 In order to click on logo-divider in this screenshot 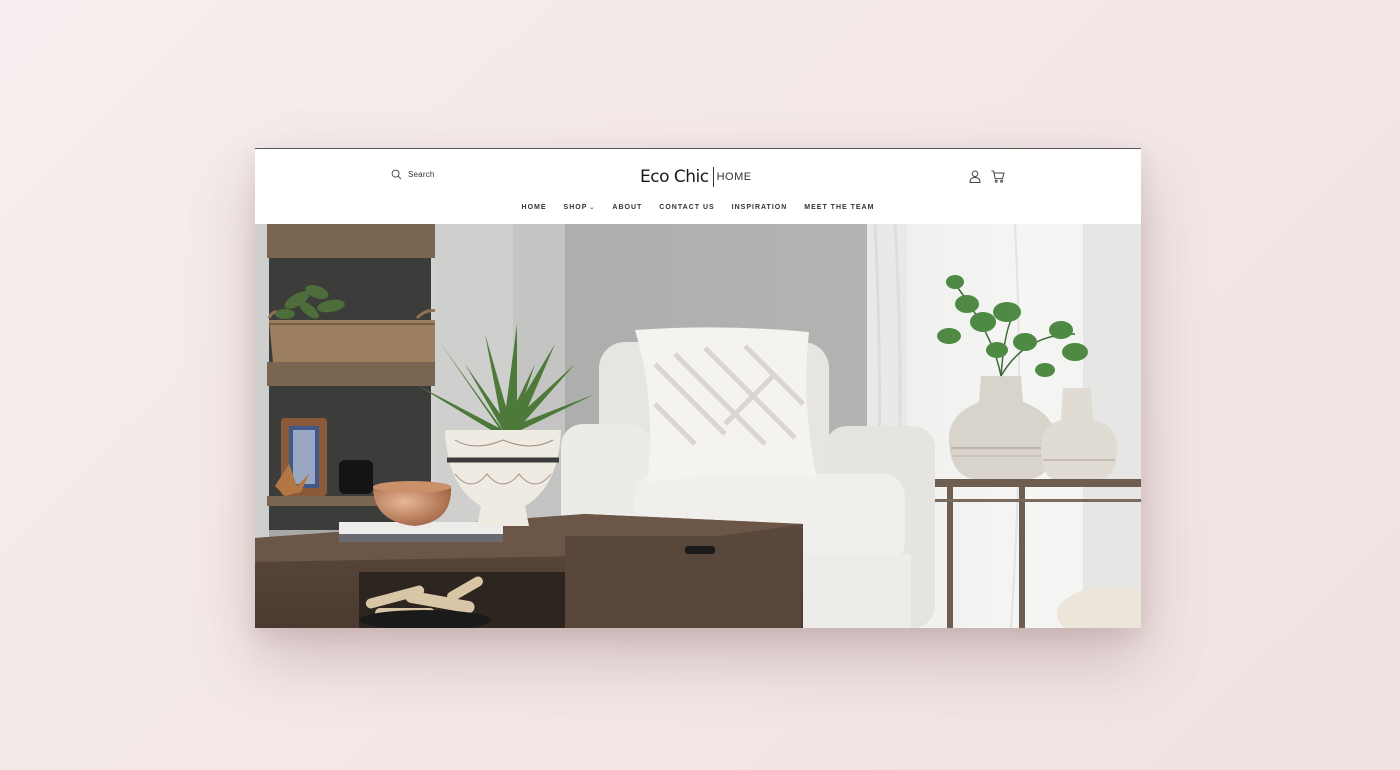, I will do `click(713, 177)`.